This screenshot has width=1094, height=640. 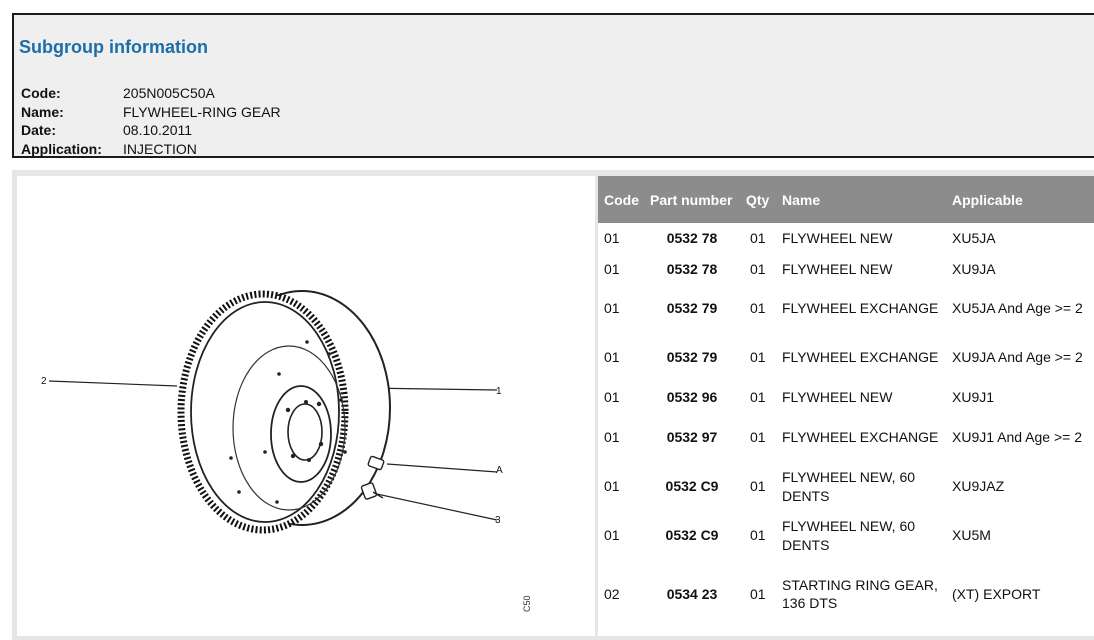 What do you see at coordinates (499, 470) in the screenshot?
I see `callout-a: A` at bounding box center [499, 470].